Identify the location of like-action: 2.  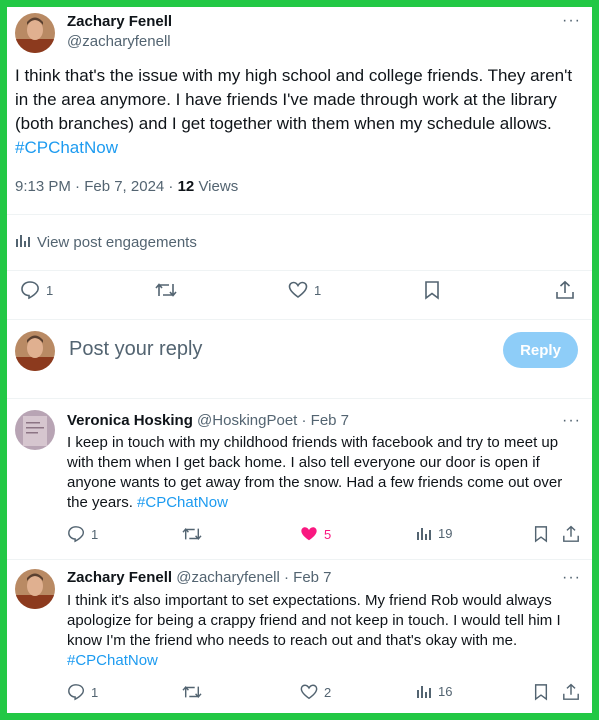
(315, 692).